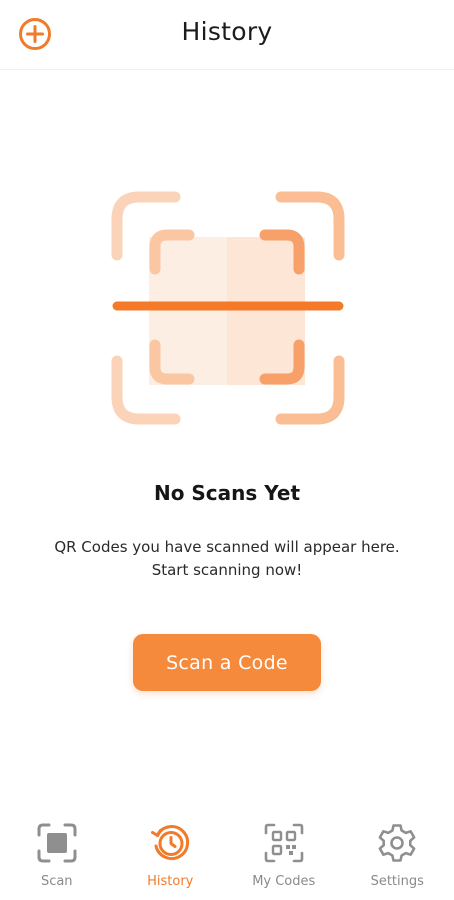 The image size is (454, 900). What do you see at coordinates (284, 843) in the screenshot?
I see `qr-code-icon` at bounding box center [284, 843].